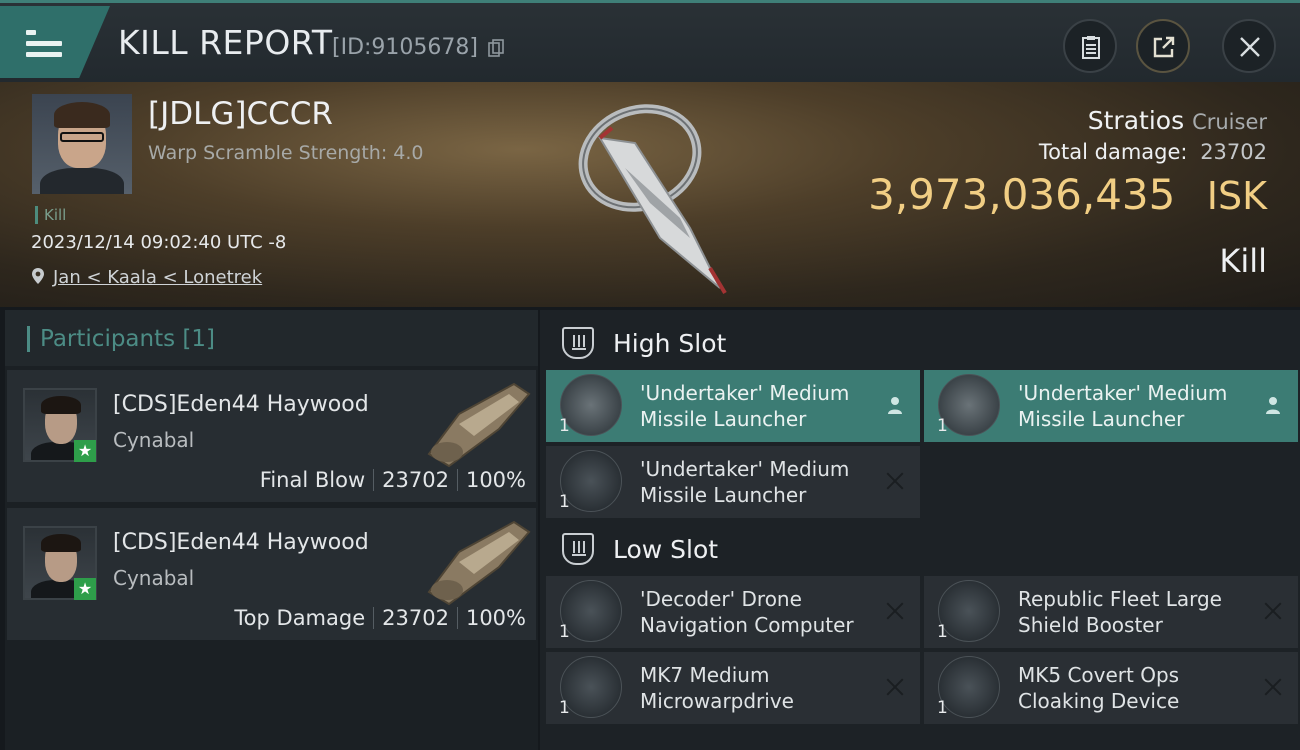 The image size is (1300, 750). What do you see at coordinates (652, 199) in the screenshot?
I see `victim-ship-image` at bounding box center [652, 199].